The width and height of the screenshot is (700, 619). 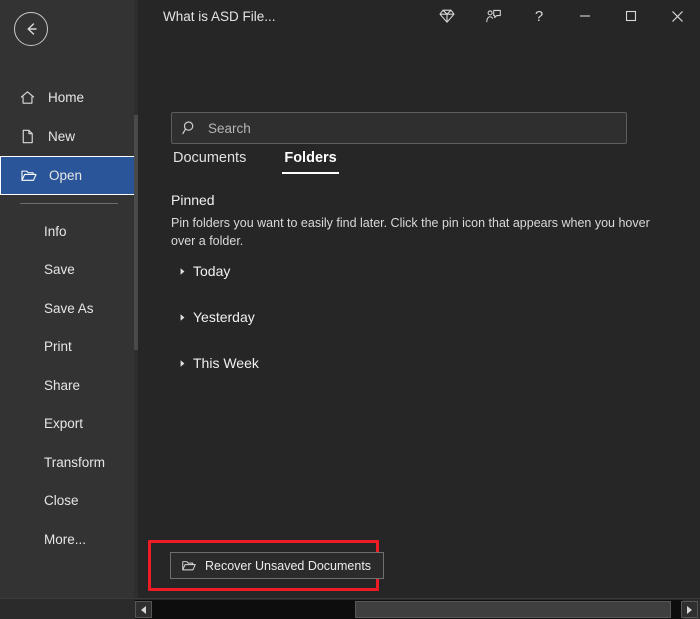 I want to click on tab-label: Folders, so click(x=310, y=158).